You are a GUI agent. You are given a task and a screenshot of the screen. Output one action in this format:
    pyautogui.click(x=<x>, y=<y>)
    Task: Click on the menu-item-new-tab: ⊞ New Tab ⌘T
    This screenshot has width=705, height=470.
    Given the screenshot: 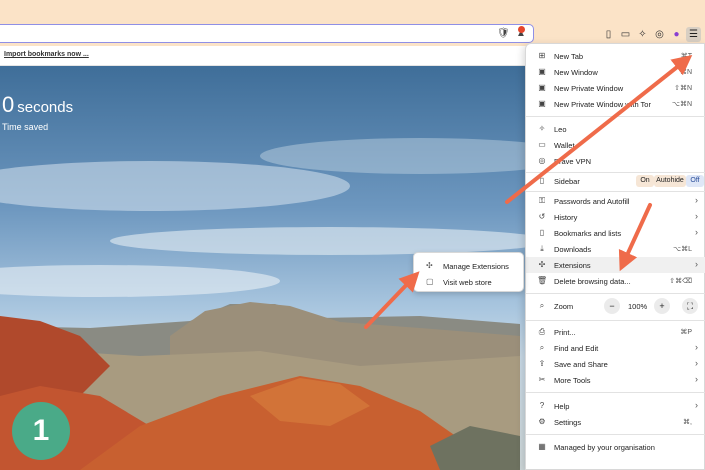 What is the action you would take?
    pyautogui.click(x=615, y=56)
    